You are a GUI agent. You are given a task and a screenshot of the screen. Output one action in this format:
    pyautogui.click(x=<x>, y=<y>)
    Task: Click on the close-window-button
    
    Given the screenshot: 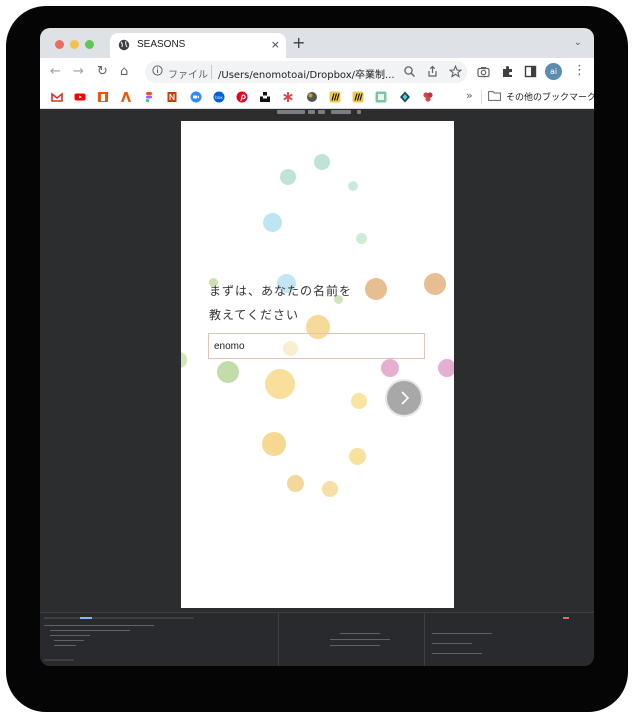 What is the action you would take?
    pyautogui.click(x=59, y=44)
    